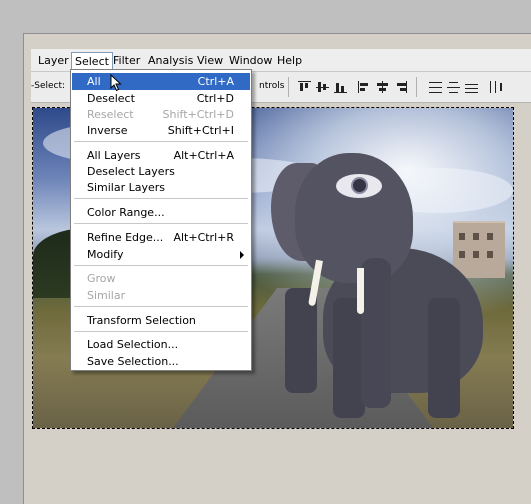  Describe the element at coordinates (435, 87) in the screenshot. I see `distribute-top-icon` at that location.